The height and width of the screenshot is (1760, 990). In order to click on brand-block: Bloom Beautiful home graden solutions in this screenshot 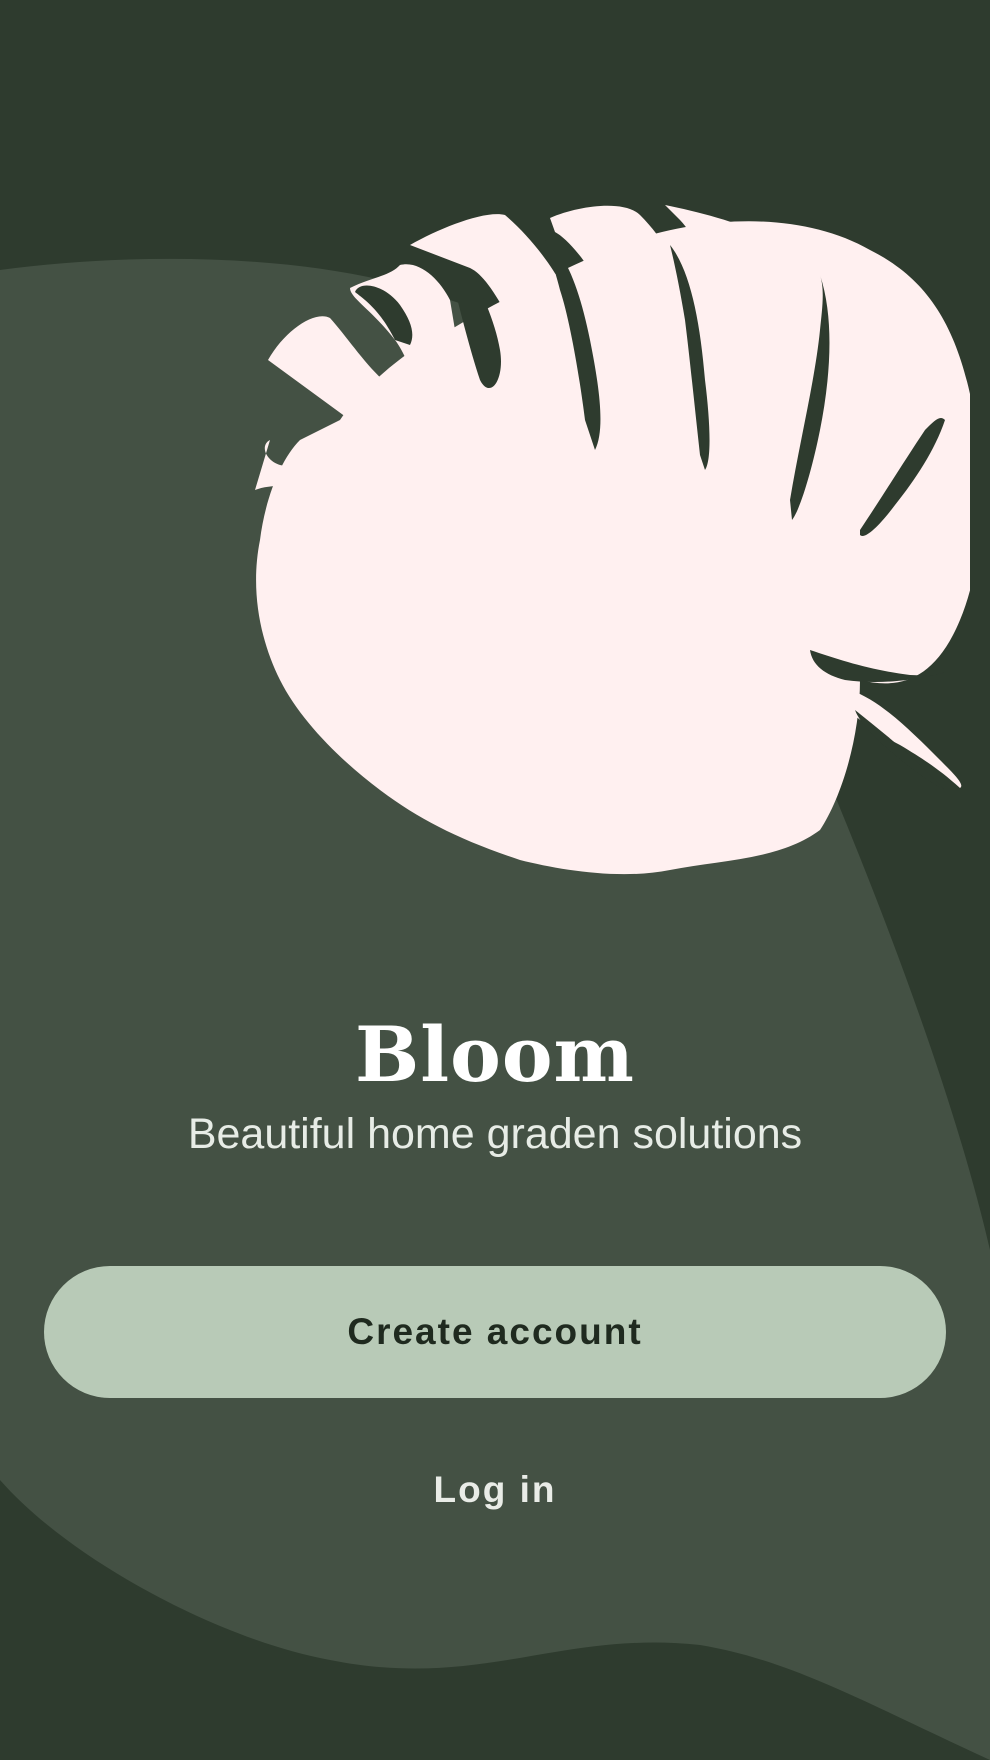, I will do `click(495, 1081)`.